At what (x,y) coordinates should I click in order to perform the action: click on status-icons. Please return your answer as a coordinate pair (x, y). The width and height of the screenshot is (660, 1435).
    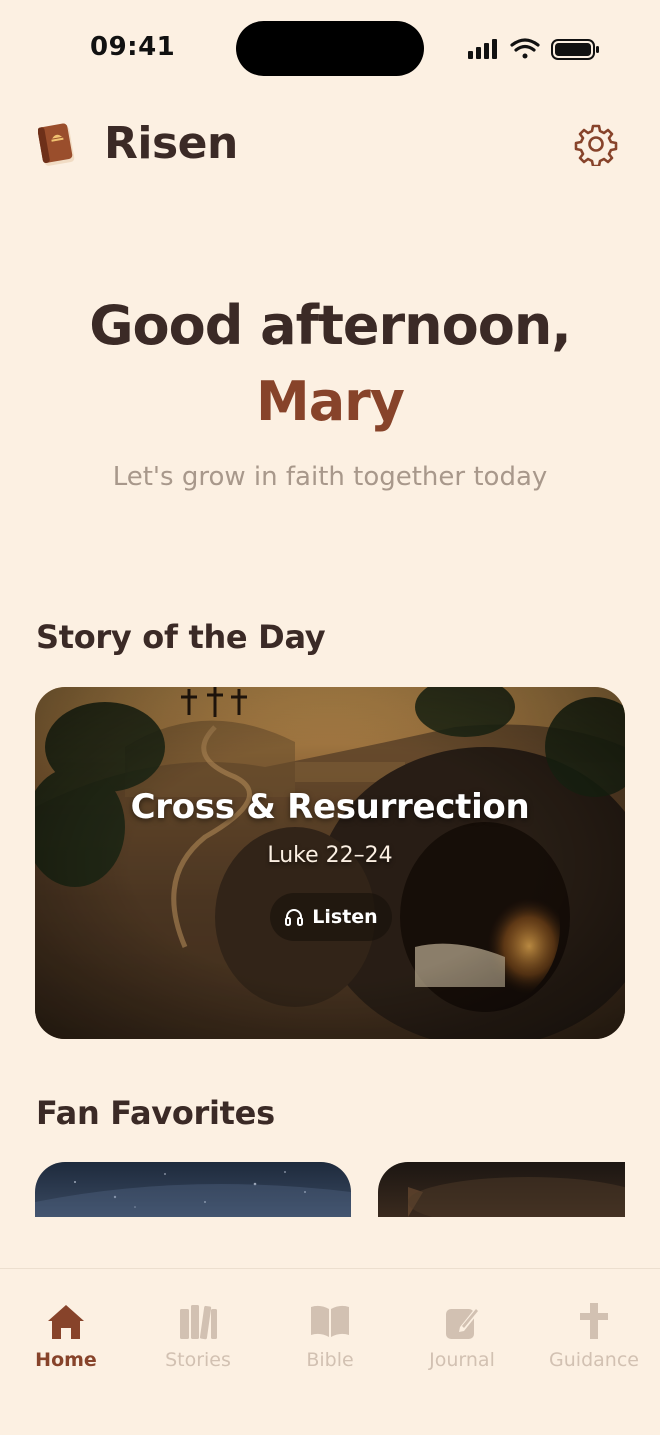
    Looking at the image, I should click on (533, 49).